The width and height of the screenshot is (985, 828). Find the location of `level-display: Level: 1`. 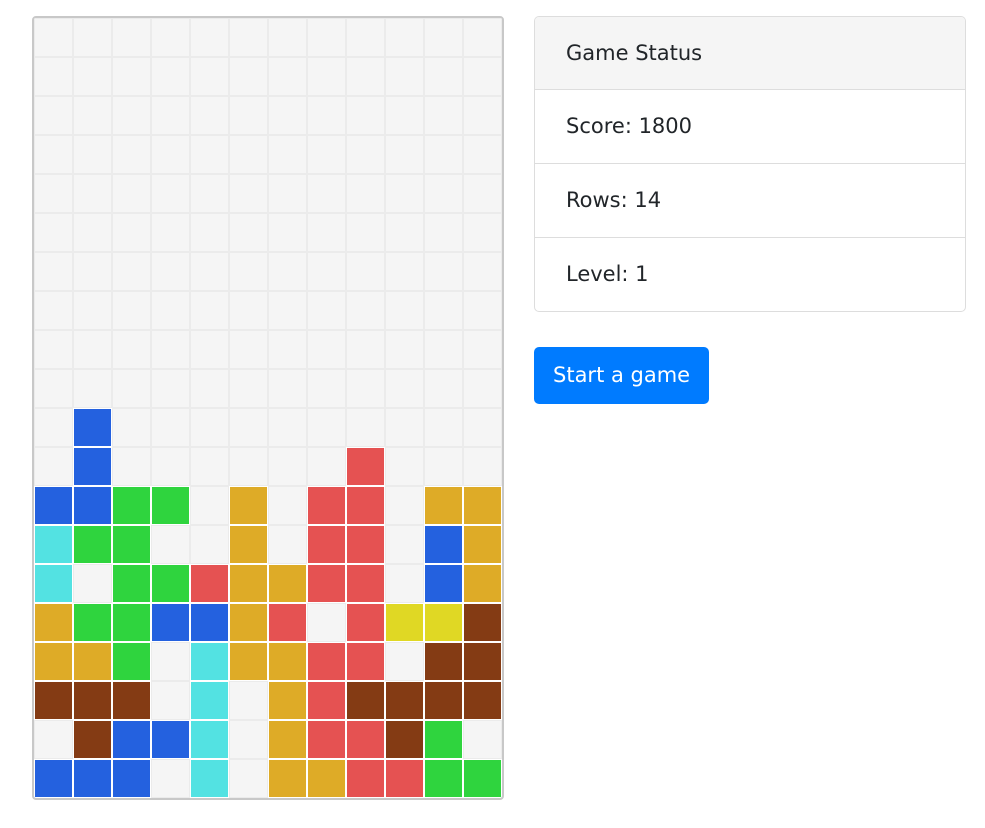

level-display: Level: 1 is located at coordinates (607, 274).